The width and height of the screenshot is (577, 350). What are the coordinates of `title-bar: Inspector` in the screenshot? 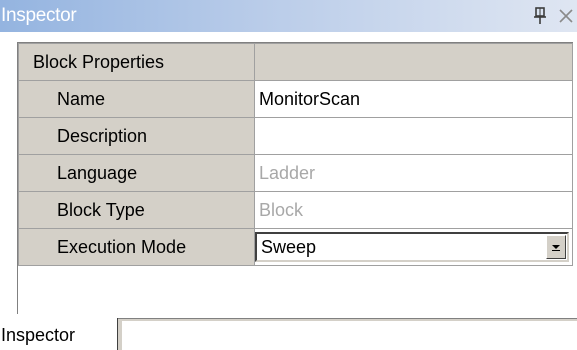 It's located at (288, 16).